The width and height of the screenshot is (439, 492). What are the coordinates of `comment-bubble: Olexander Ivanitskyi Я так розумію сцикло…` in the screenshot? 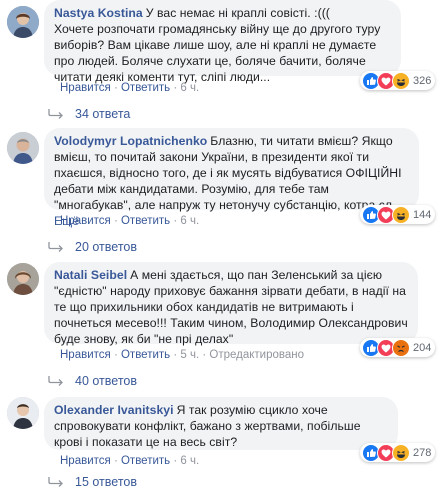 It's located at (221, 423).